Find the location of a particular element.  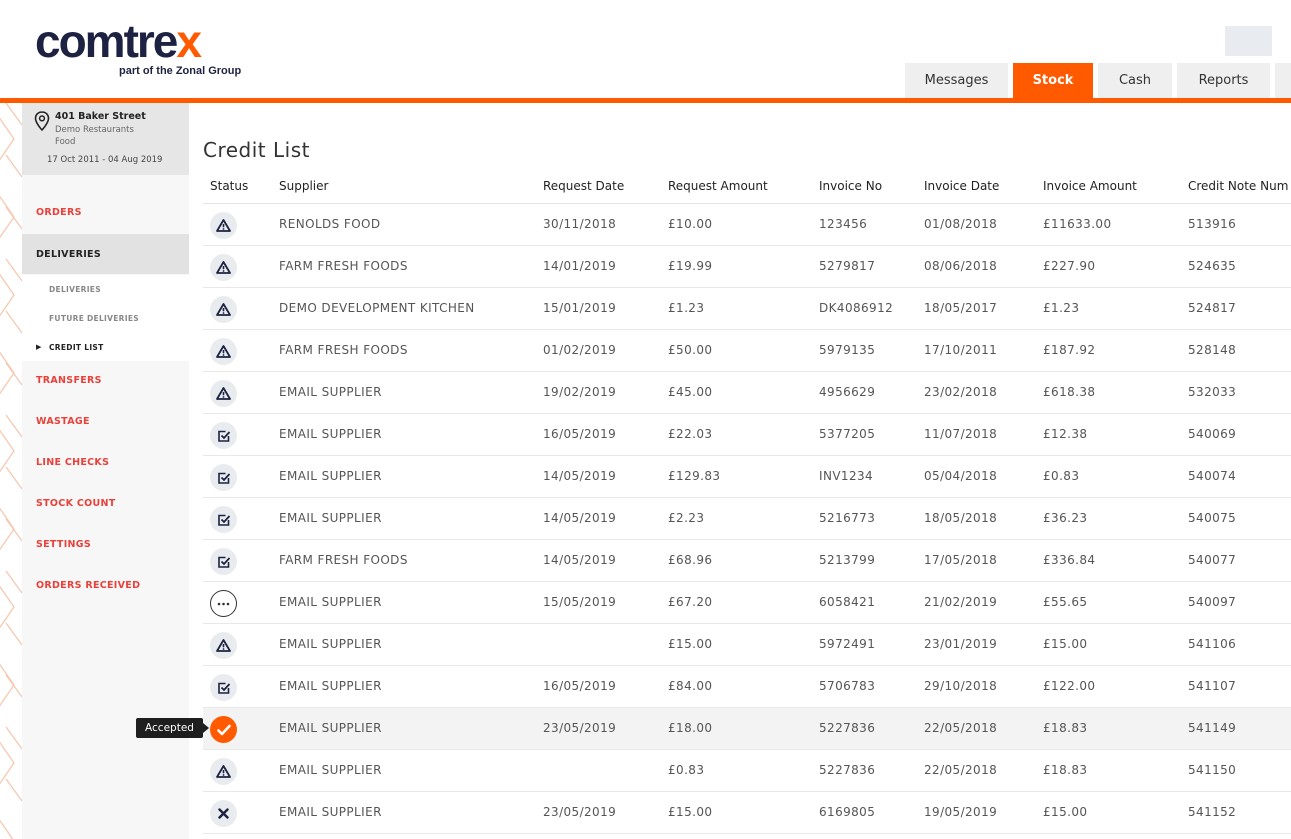

header-invoice-no: Invoice No is located at coordinates (850, 186).